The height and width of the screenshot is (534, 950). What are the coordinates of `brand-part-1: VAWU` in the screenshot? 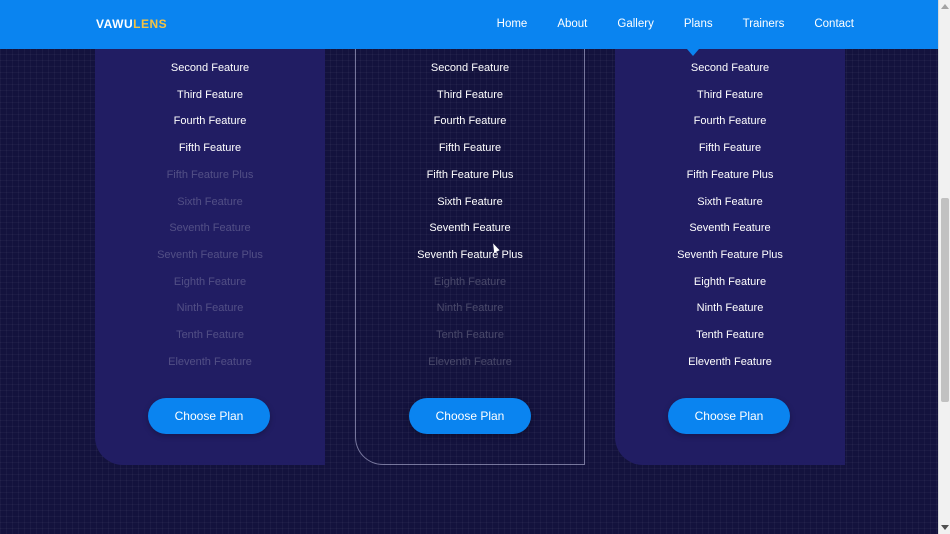 It's located at (115, 24).